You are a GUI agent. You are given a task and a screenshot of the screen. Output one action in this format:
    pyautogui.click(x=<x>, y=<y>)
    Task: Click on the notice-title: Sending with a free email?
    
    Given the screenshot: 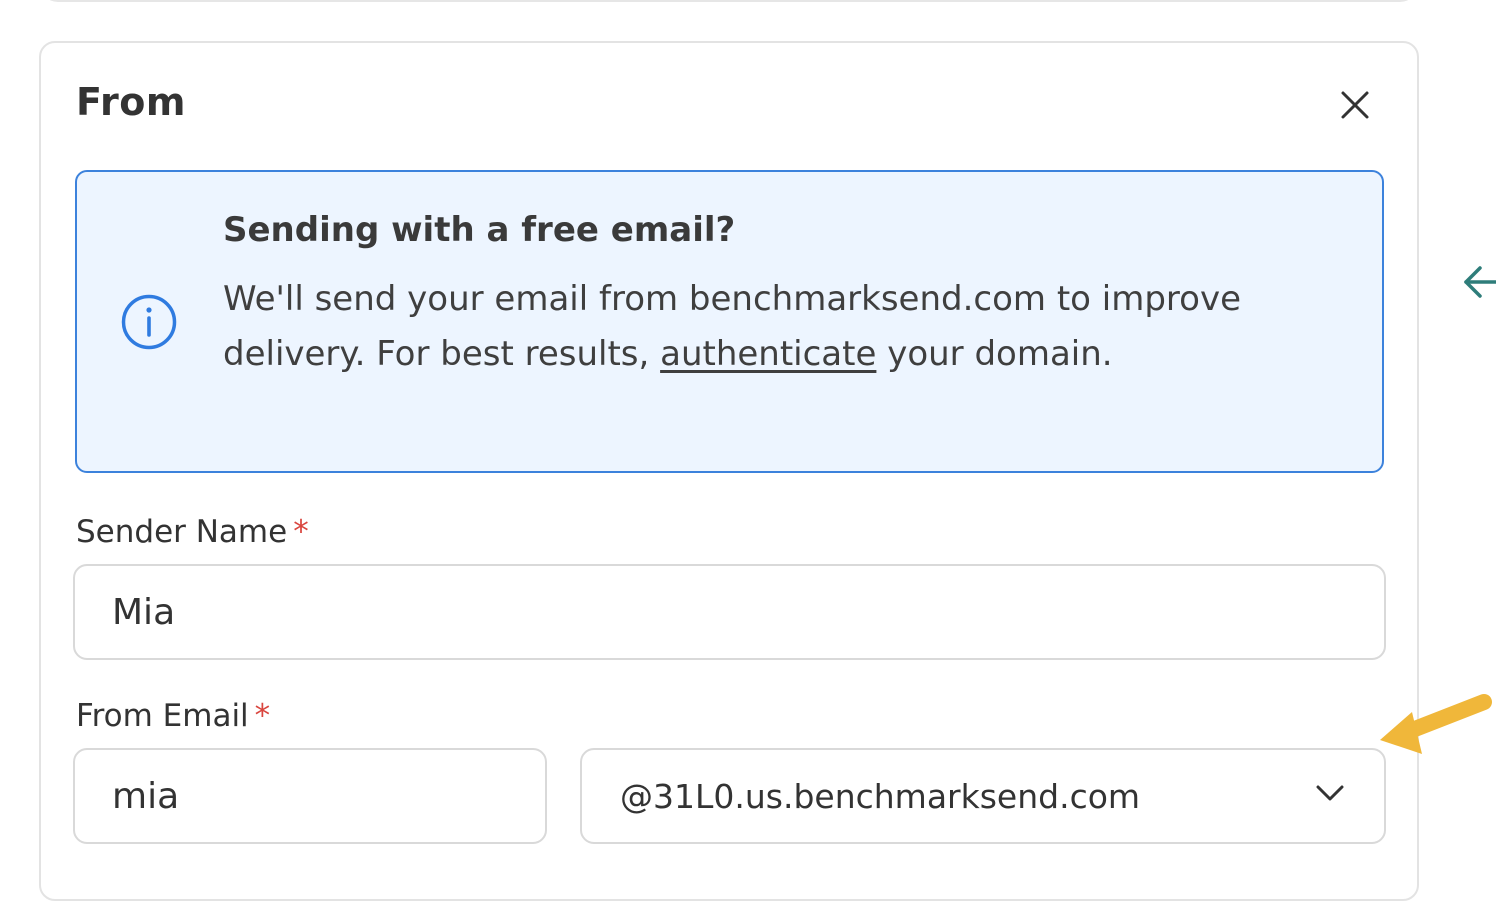 What is the action you would take?
    pyautogui.click(x=479, y=230)
    